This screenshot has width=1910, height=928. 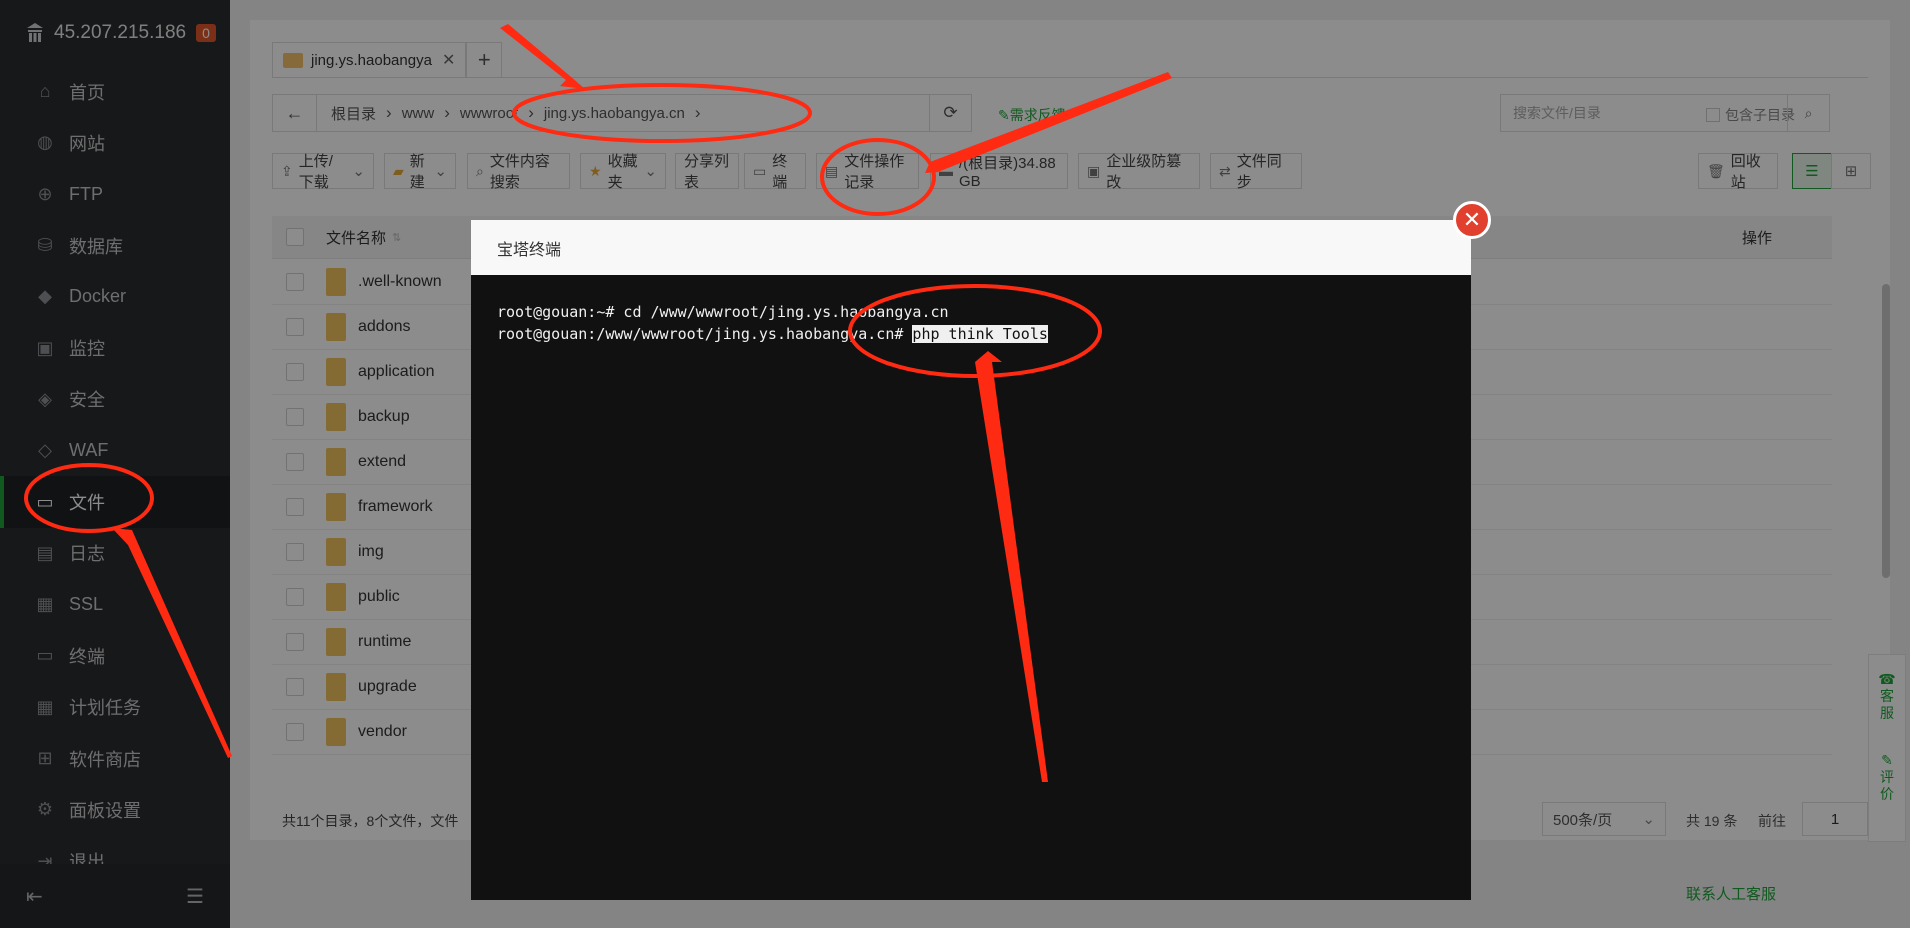 I want to click on terminal-command: php think Tools, so click(x=980, y=334).